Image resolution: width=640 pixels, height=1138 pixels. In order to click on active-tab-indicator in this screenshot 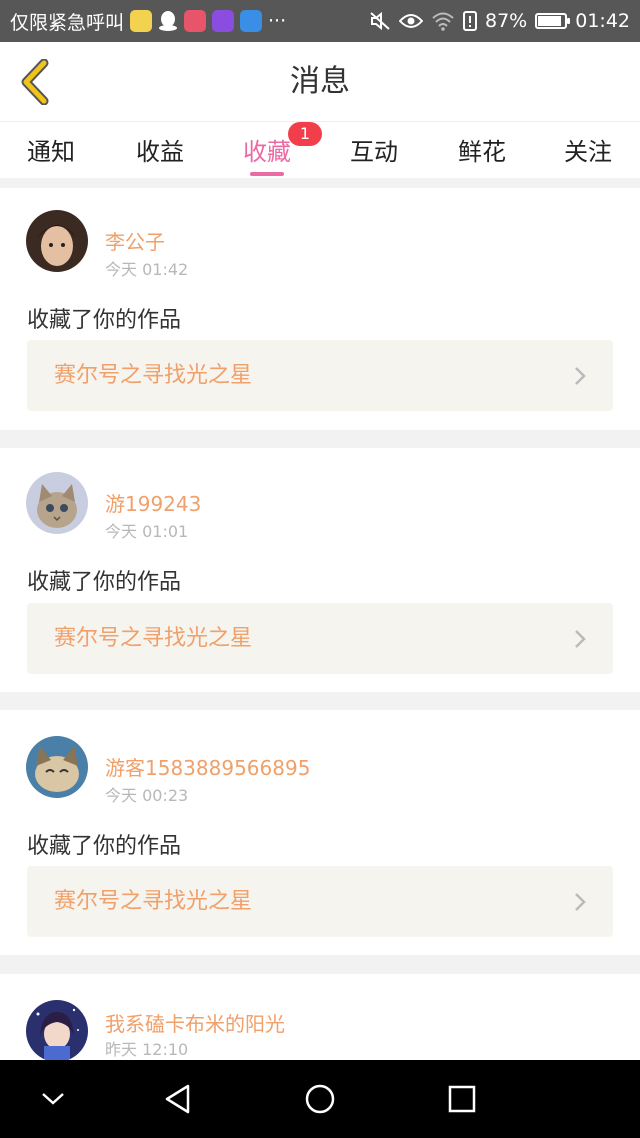, I will do `click(267, 174)`.